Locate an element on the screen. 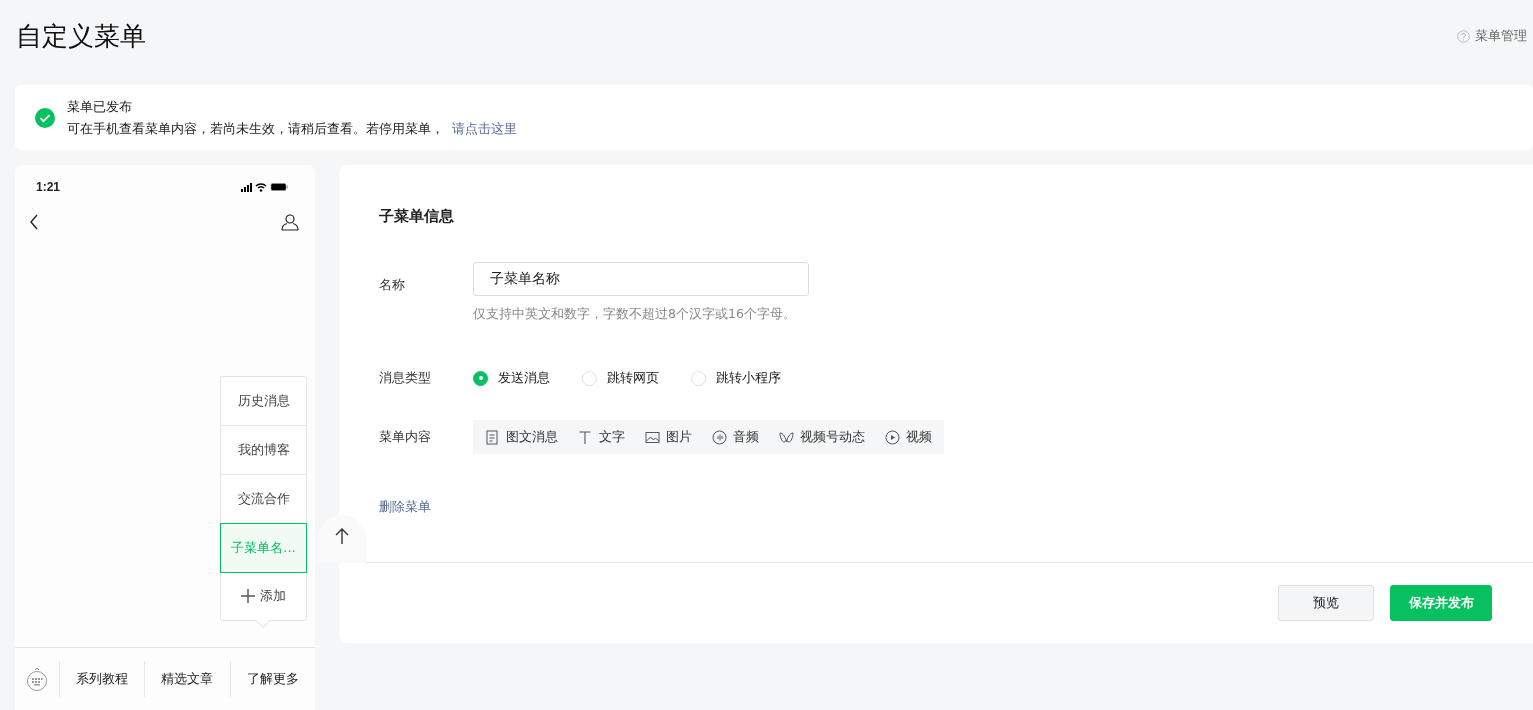 Image resolution: width=1533 pixels, height=710 pixels. content-type-tab: 音频 is located at coordinates (735, 437).